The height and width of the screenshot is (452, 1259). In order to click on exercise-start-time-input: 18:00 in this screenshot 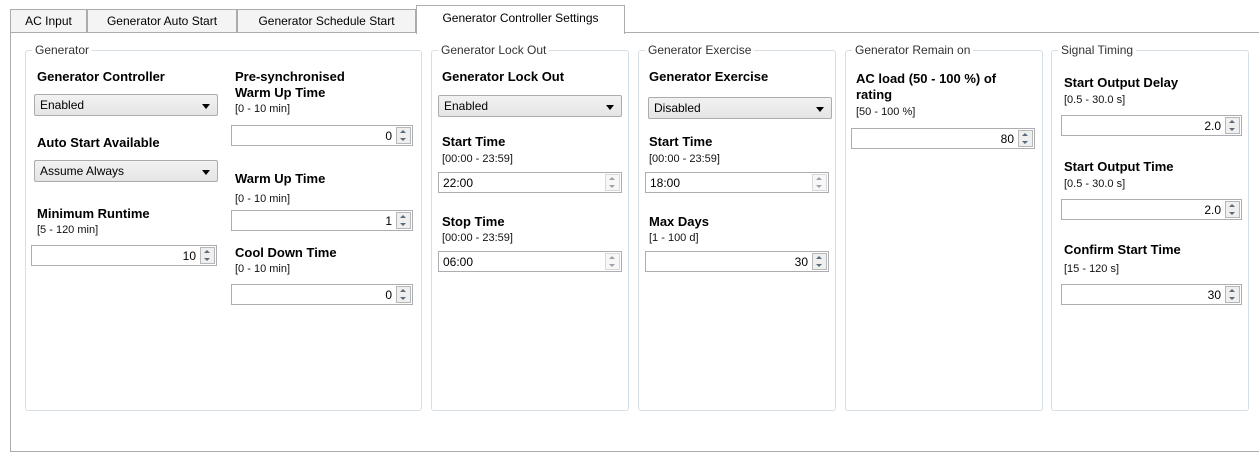, I will do `click(737, 182)`.